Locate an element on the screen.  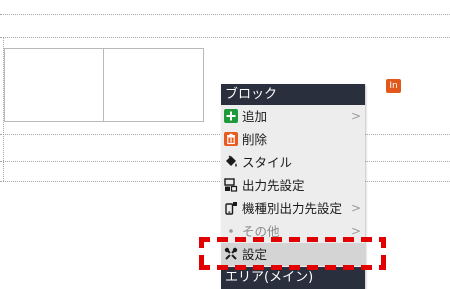
trash-icon is located at coordinates (231, 139).